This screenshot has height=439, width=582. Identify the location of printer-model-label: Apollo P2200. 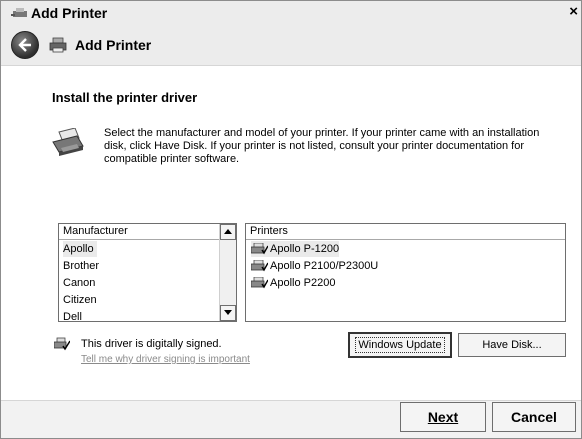
(303, 283).